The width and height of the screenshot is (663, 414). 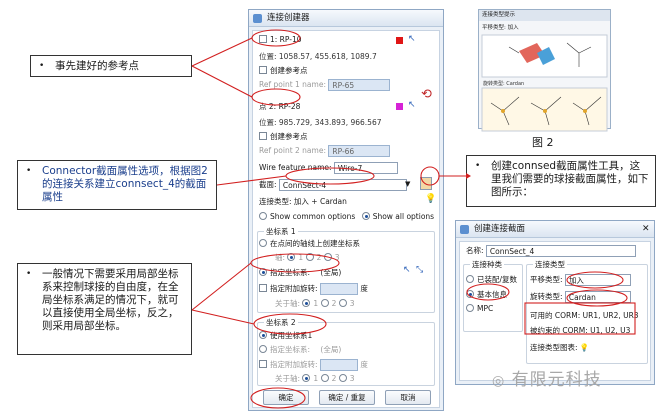 I want to click on cs2-use-cs1-radio, so click(x=263, y=335).